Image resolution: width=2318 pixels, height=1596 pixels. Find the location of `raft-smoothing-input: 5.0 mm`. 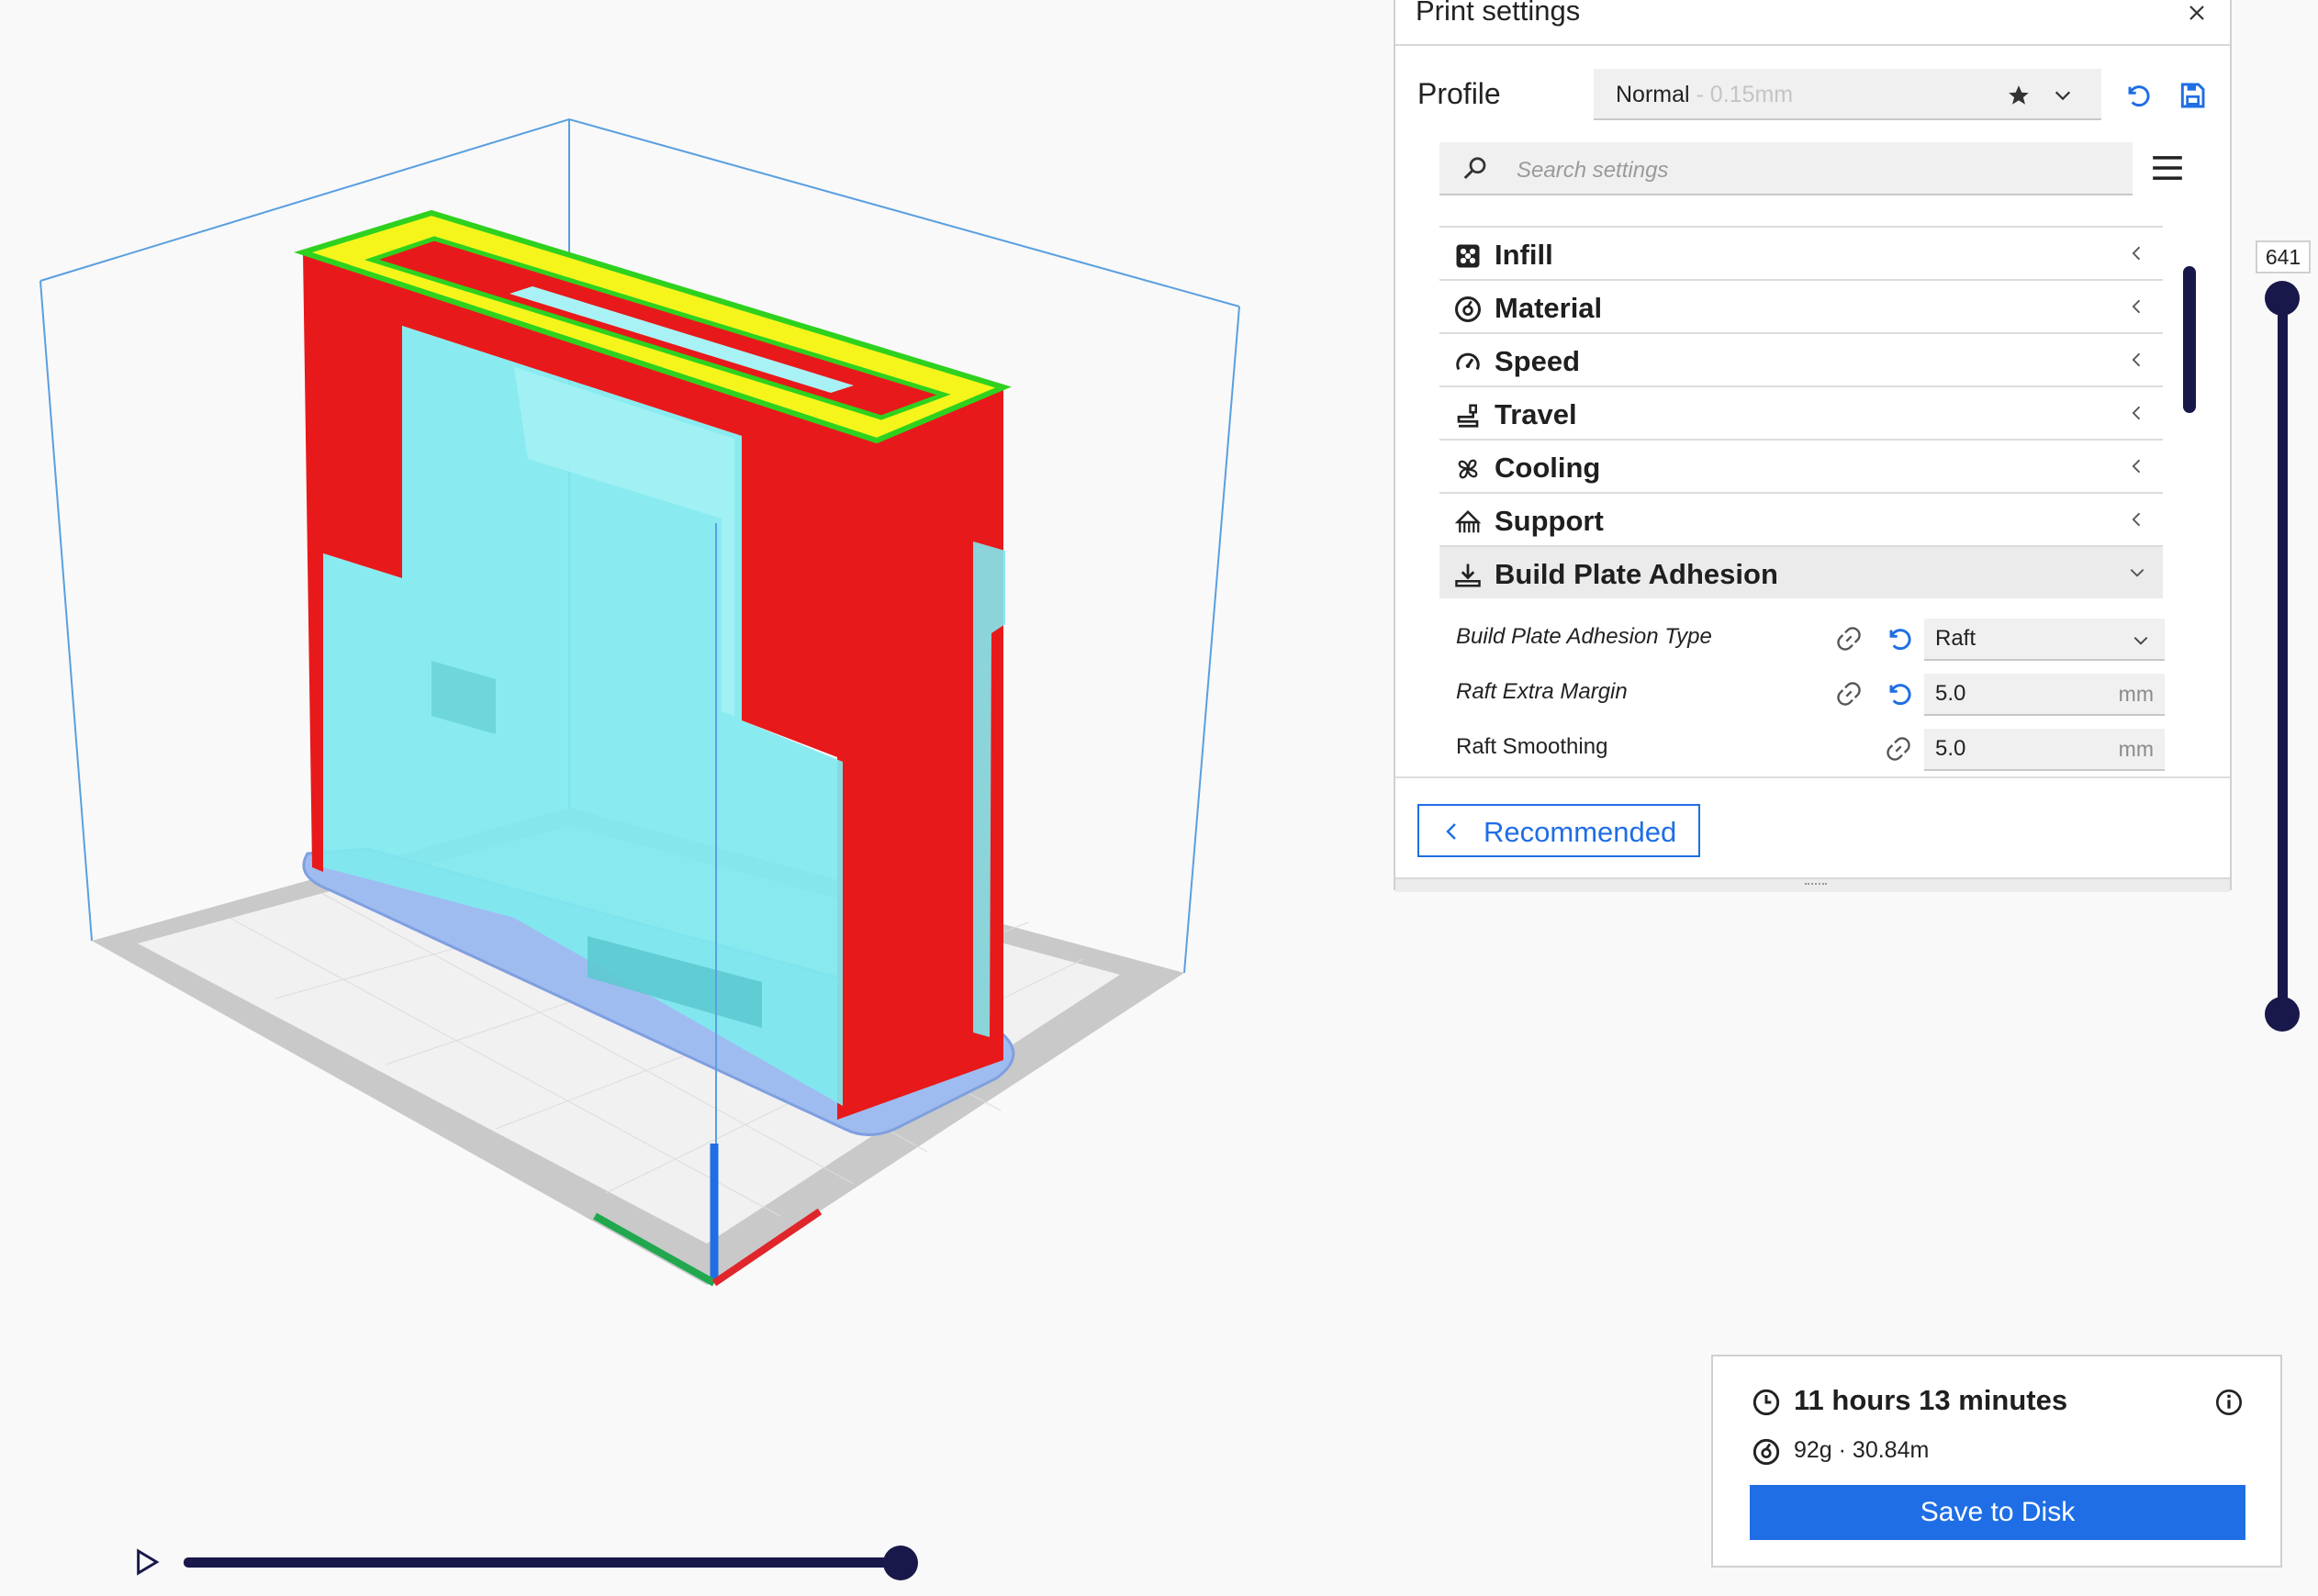

raft-smoothing-input: 5.0 mm is located at coordinates (2044, 750).